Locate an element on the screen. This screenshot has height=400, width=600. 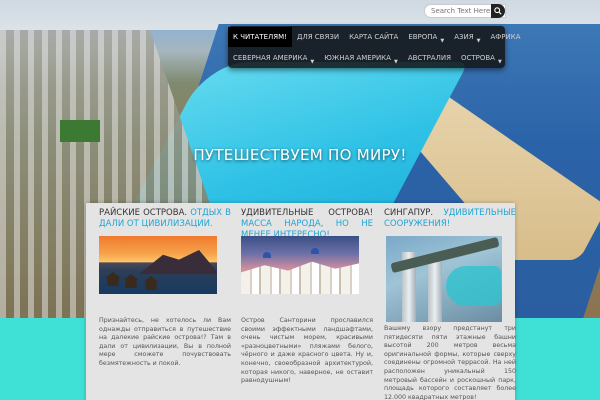
article-title-text: СИНГАПУР. is located at coordinates (409, 213).